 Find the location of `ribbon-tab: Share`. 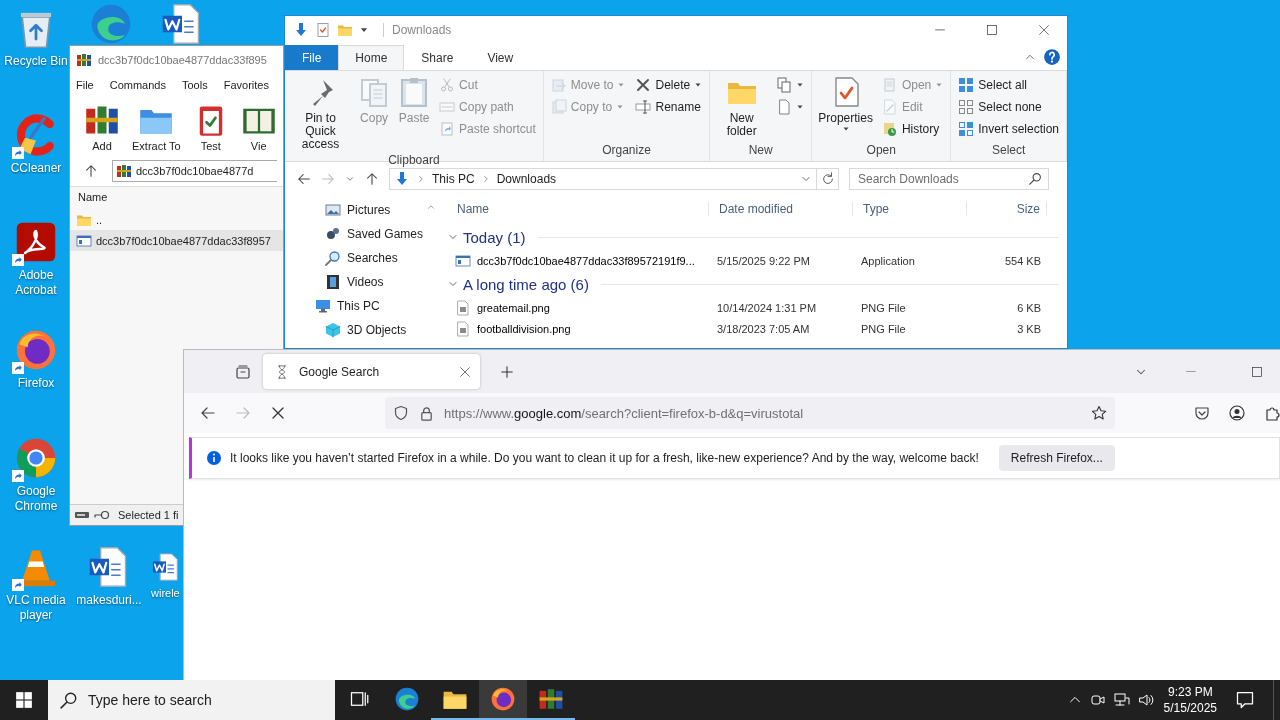

ribbon-tab: Share is located at coordinates (437, 57).